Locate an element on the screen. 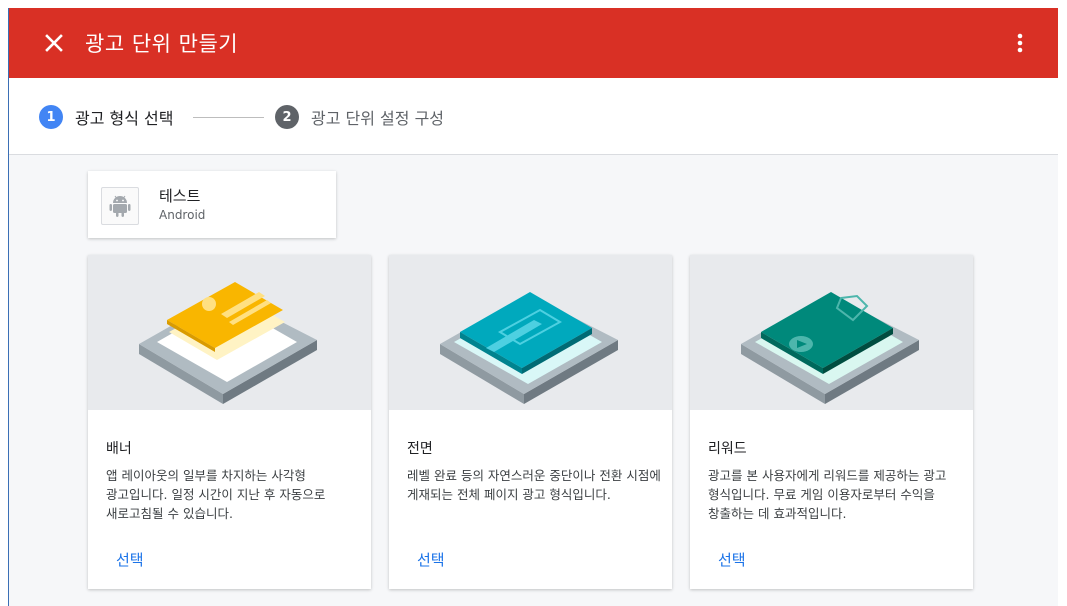 The width and height of the screenshot is (1067, 606). format-name-banner: 배너 is located at coordinates (119, 449).